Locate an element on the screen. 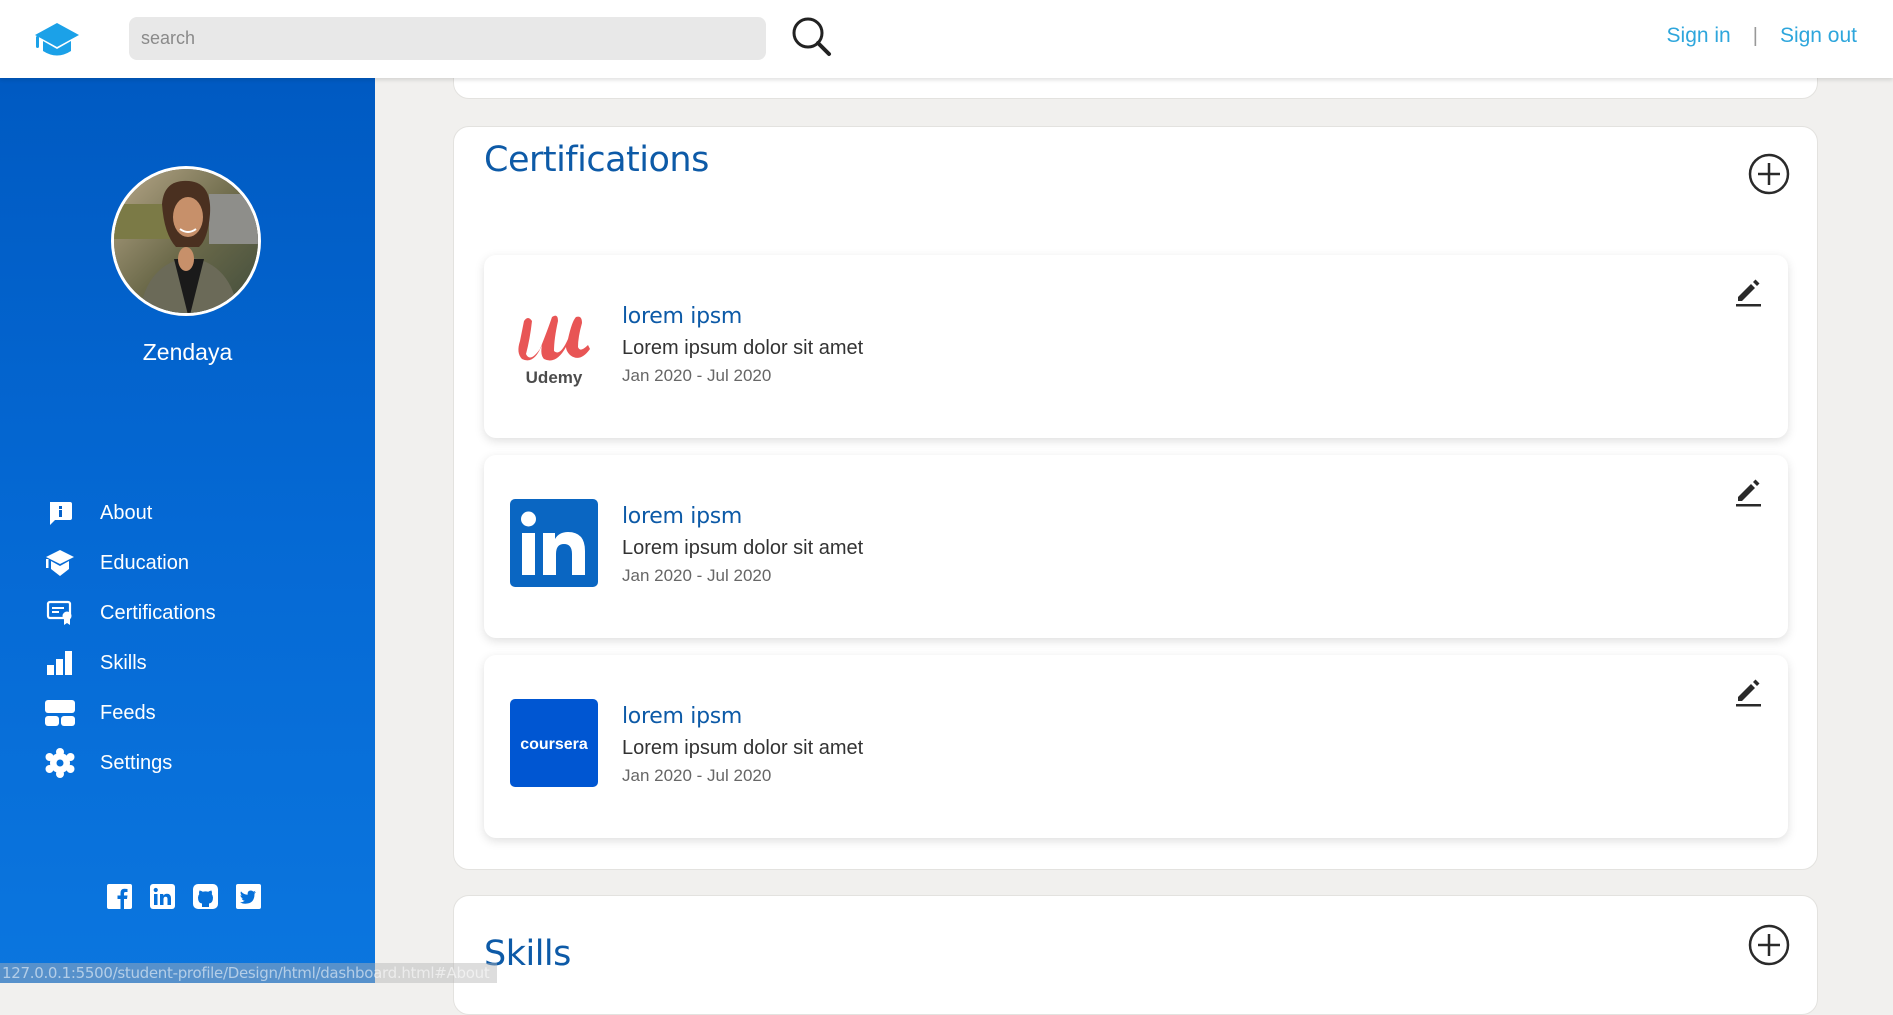 Image resolution: width=1893 pixels, height=1015 pixels. skills-card: Skills is located at coordinates (1135, 955).